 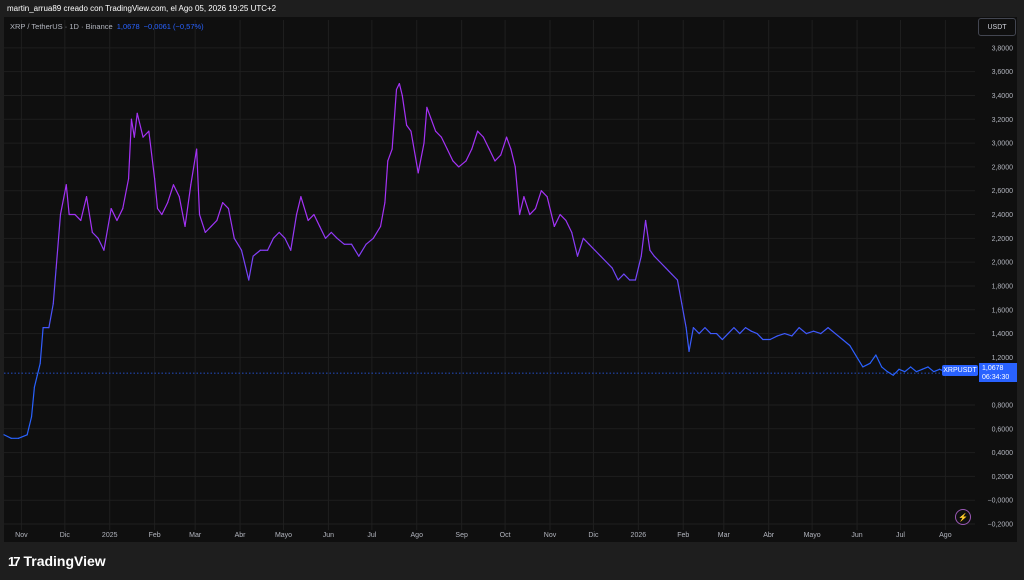 What do you see at coordinates (1003, 358) in the screenshot?
I see `y-tick-label: 1,2000` at bounding box center [1003, 358].